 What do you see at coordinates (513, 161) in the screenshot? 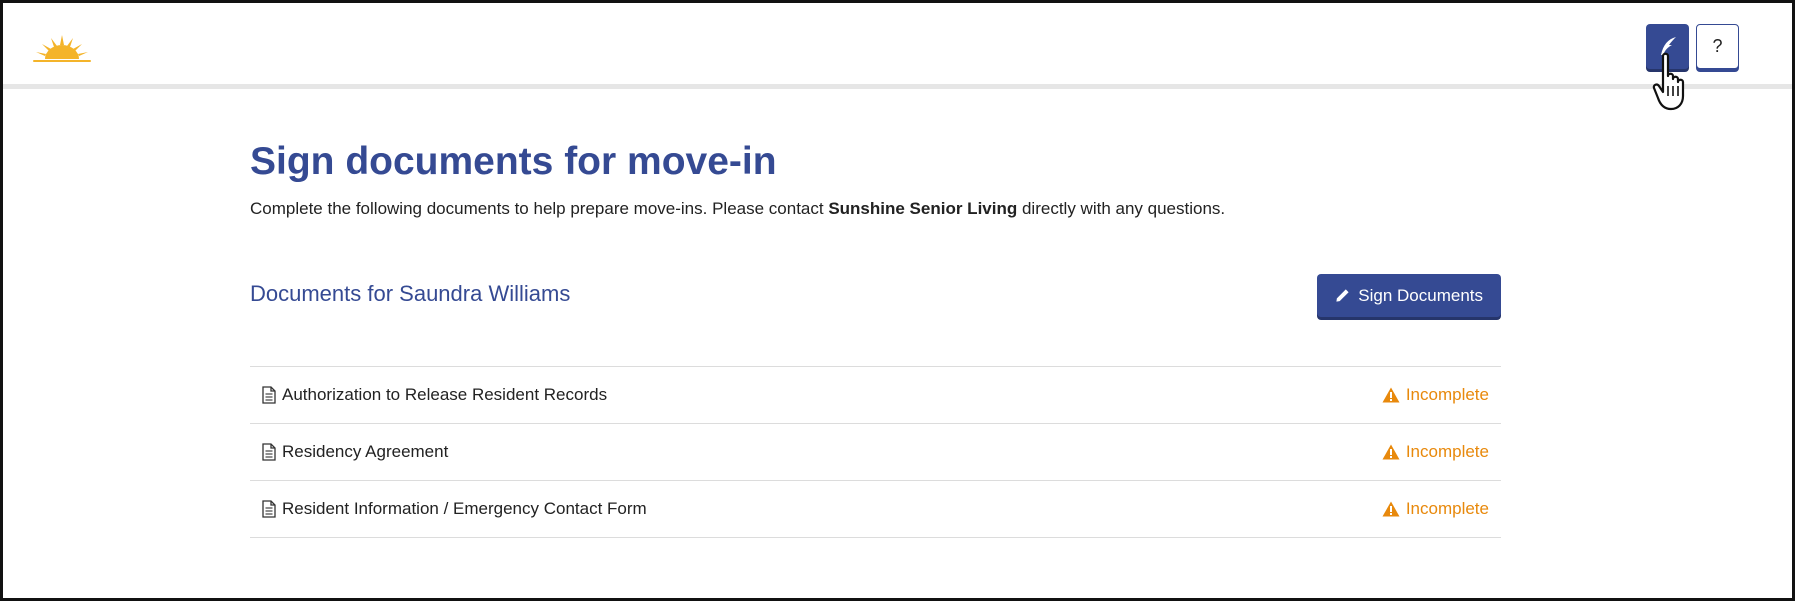
I see `page-title: Sign documents for move-in` at bounding box center [513, 161].